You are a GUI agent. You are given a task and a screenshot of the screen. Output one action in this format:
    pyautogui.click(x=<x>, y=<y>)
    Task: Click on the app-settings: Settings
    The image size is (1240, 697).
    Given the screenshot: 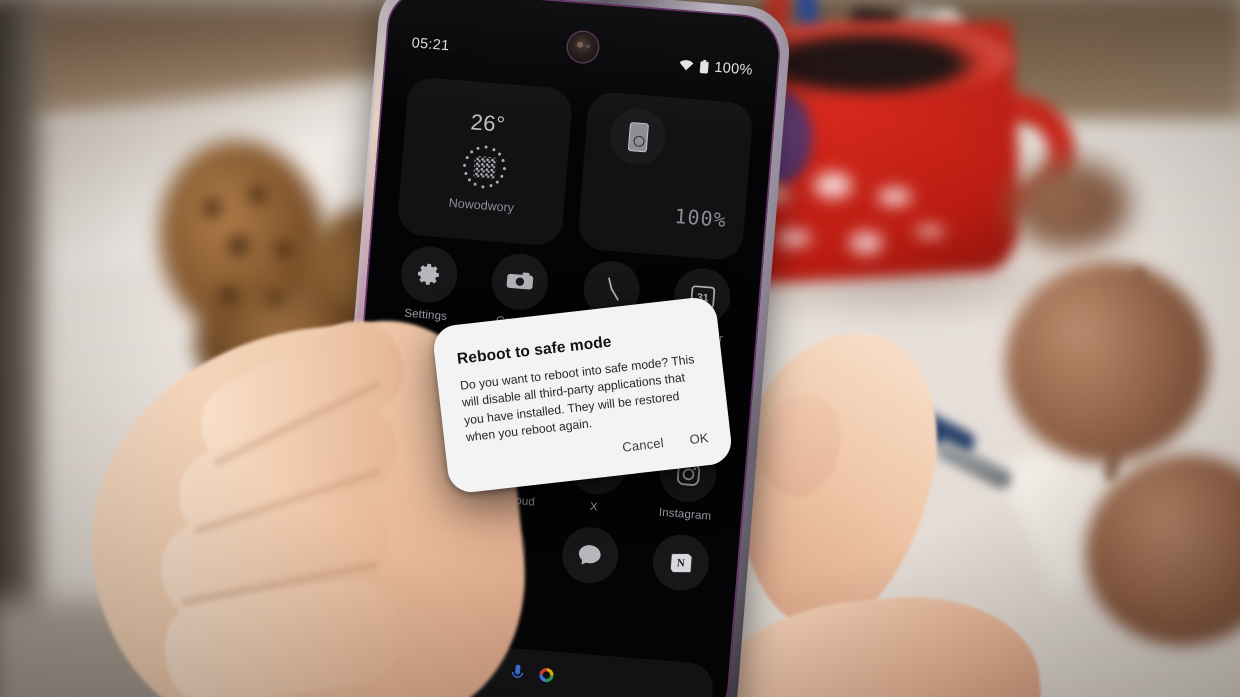 What is the action you would take?
    pyautogui.click(x=428, y=284)
    